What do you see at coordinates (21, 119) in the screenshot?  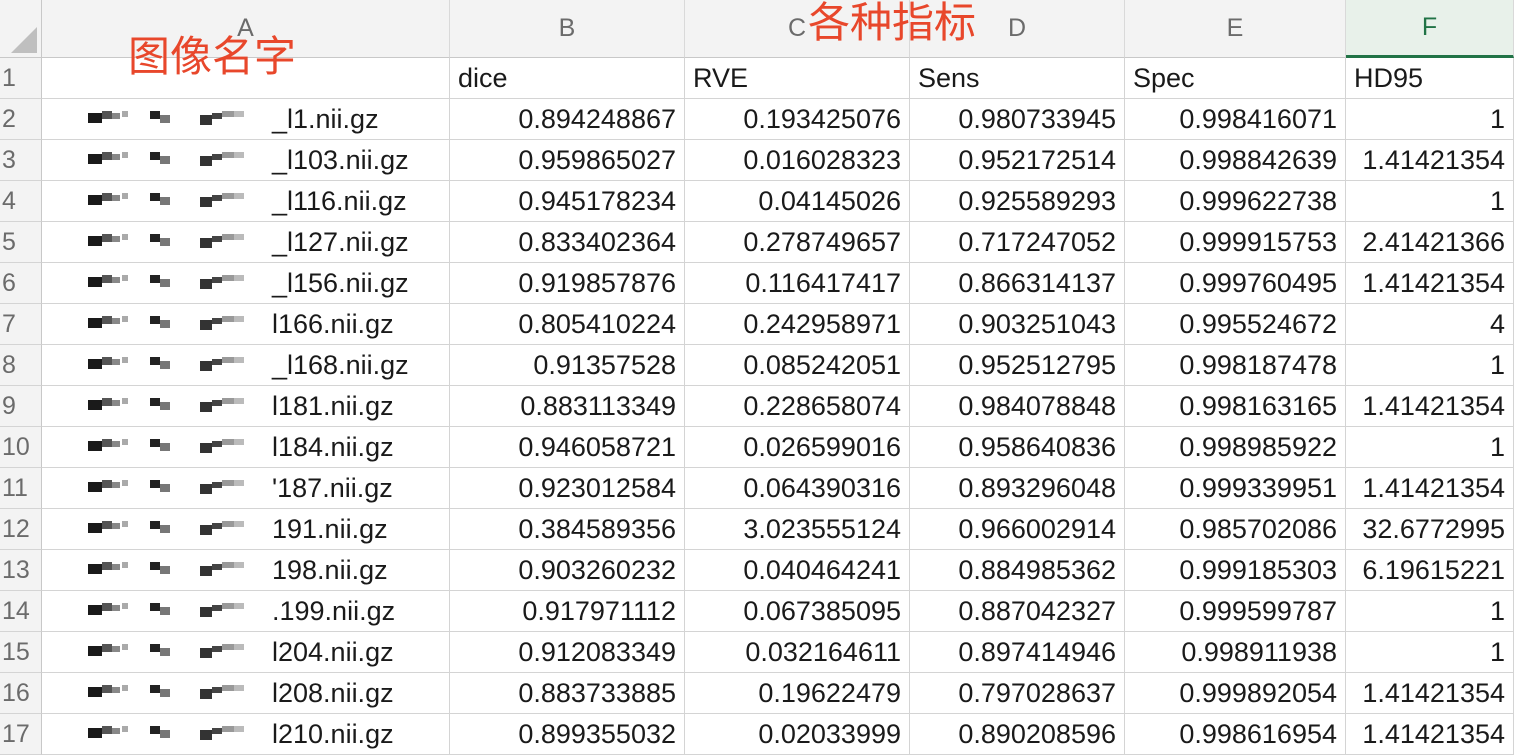 I see `row-number: 2` at bounding box center [21, 119].